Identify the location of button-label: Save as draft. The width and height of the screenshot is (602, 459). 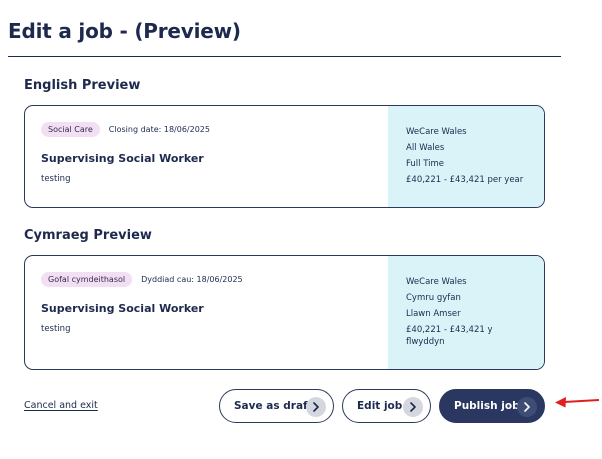
(273, 406).